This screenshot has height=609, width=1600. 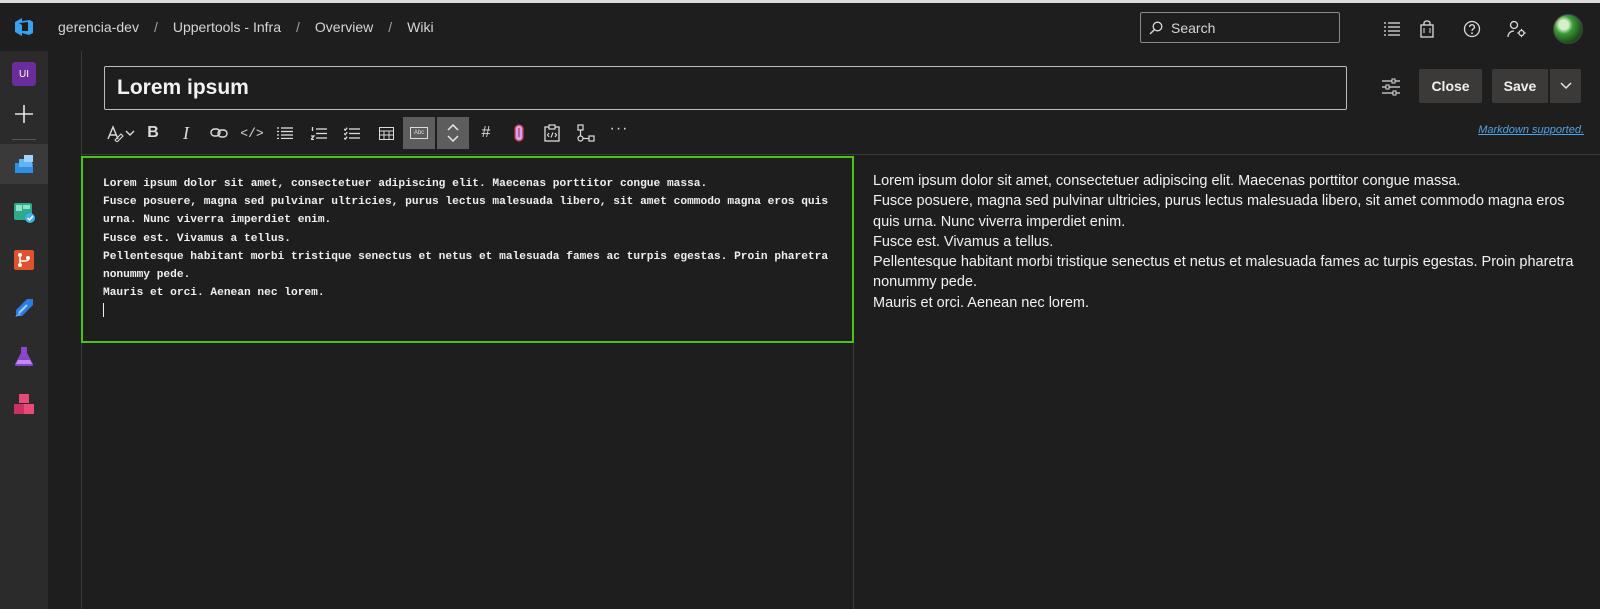 I want to click on azure-devops-logo-icon, so click(x=24, y=27).